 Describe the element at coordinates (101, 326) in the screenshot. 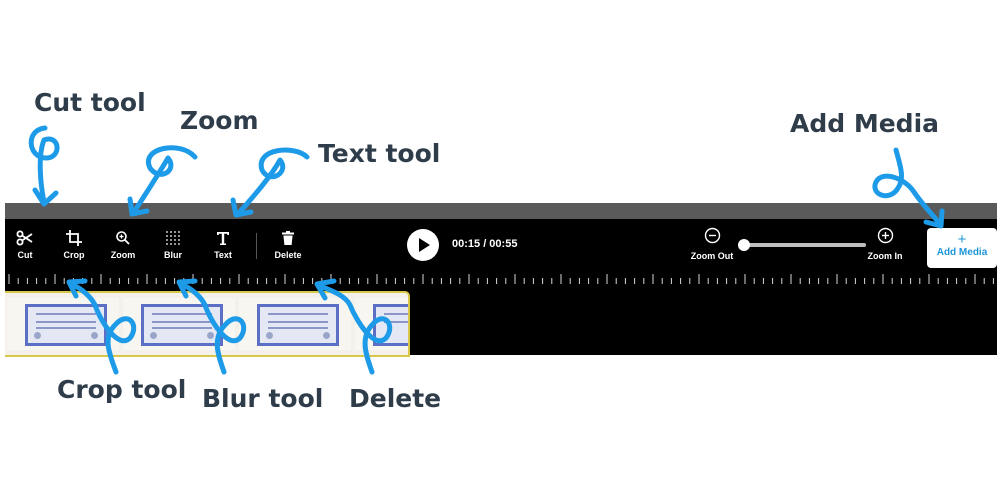

I see `crop-callout-arrow` at that location.